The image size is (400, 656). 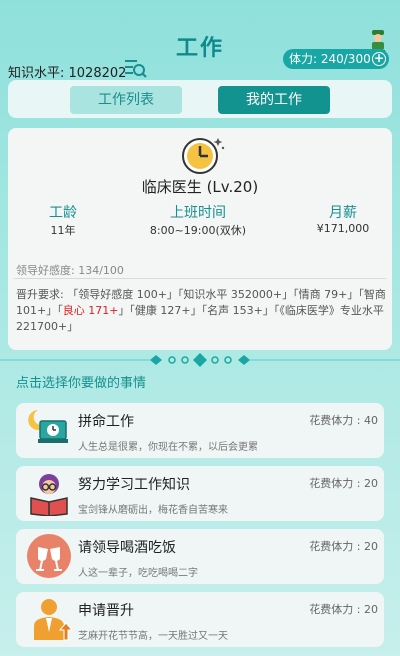 What do you see at coordinates (198, 213) in the screenshot?
I see `work-hours-label: 上班时间` at bounding box center [198, 213].